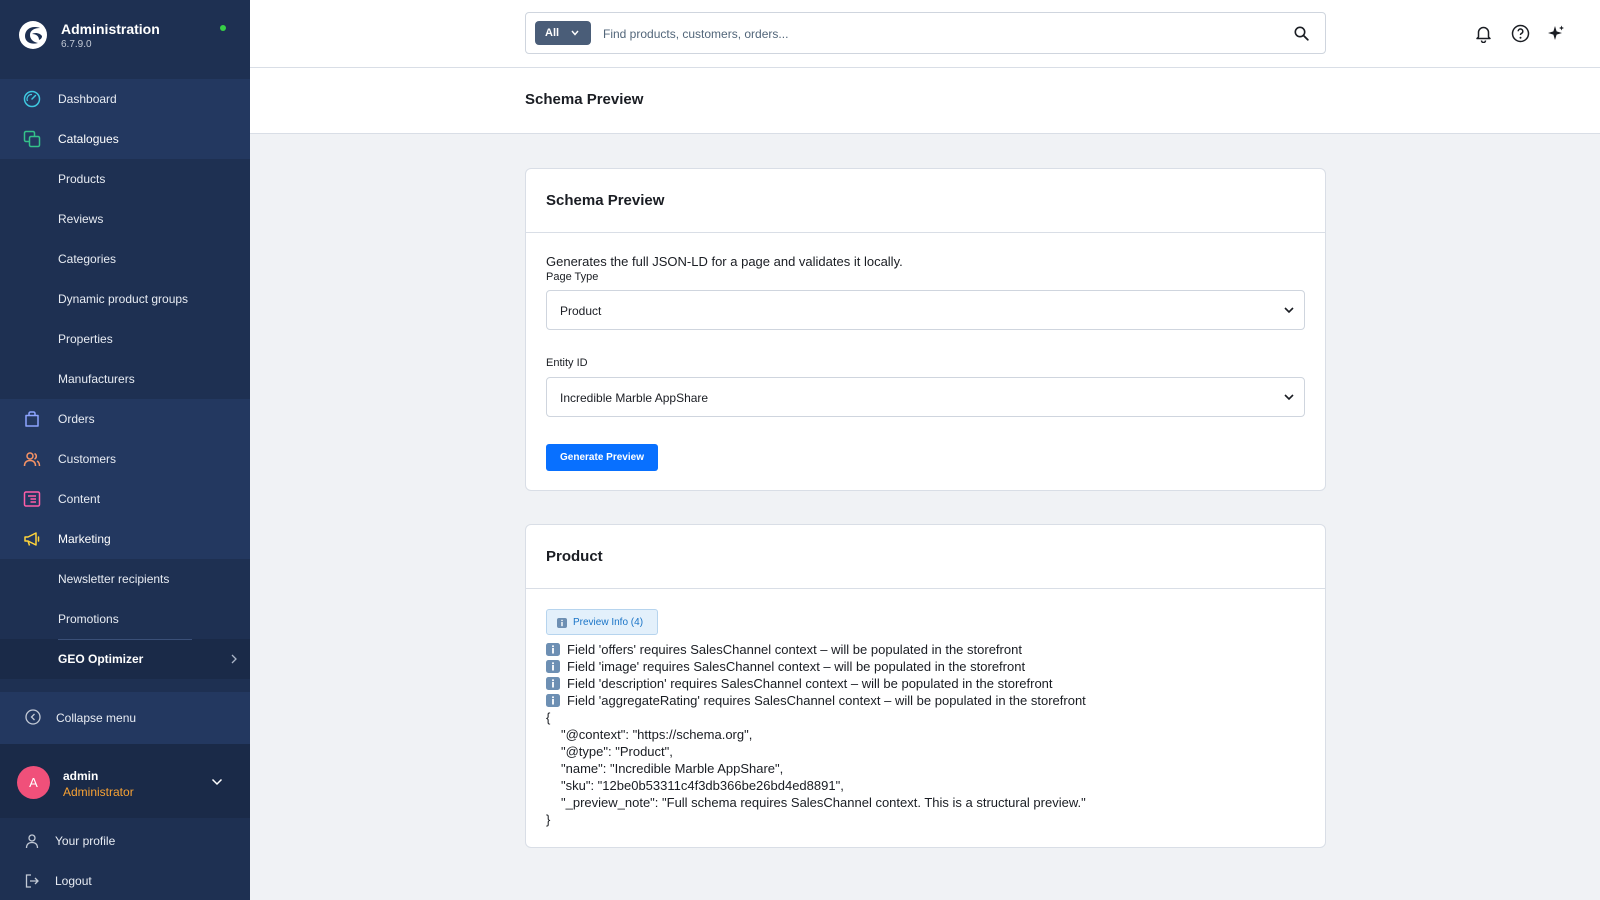 The image size is (1600, 900). Describe the element at coordinates (32, 499) in the screenshot. I see `content-icon` at that location.